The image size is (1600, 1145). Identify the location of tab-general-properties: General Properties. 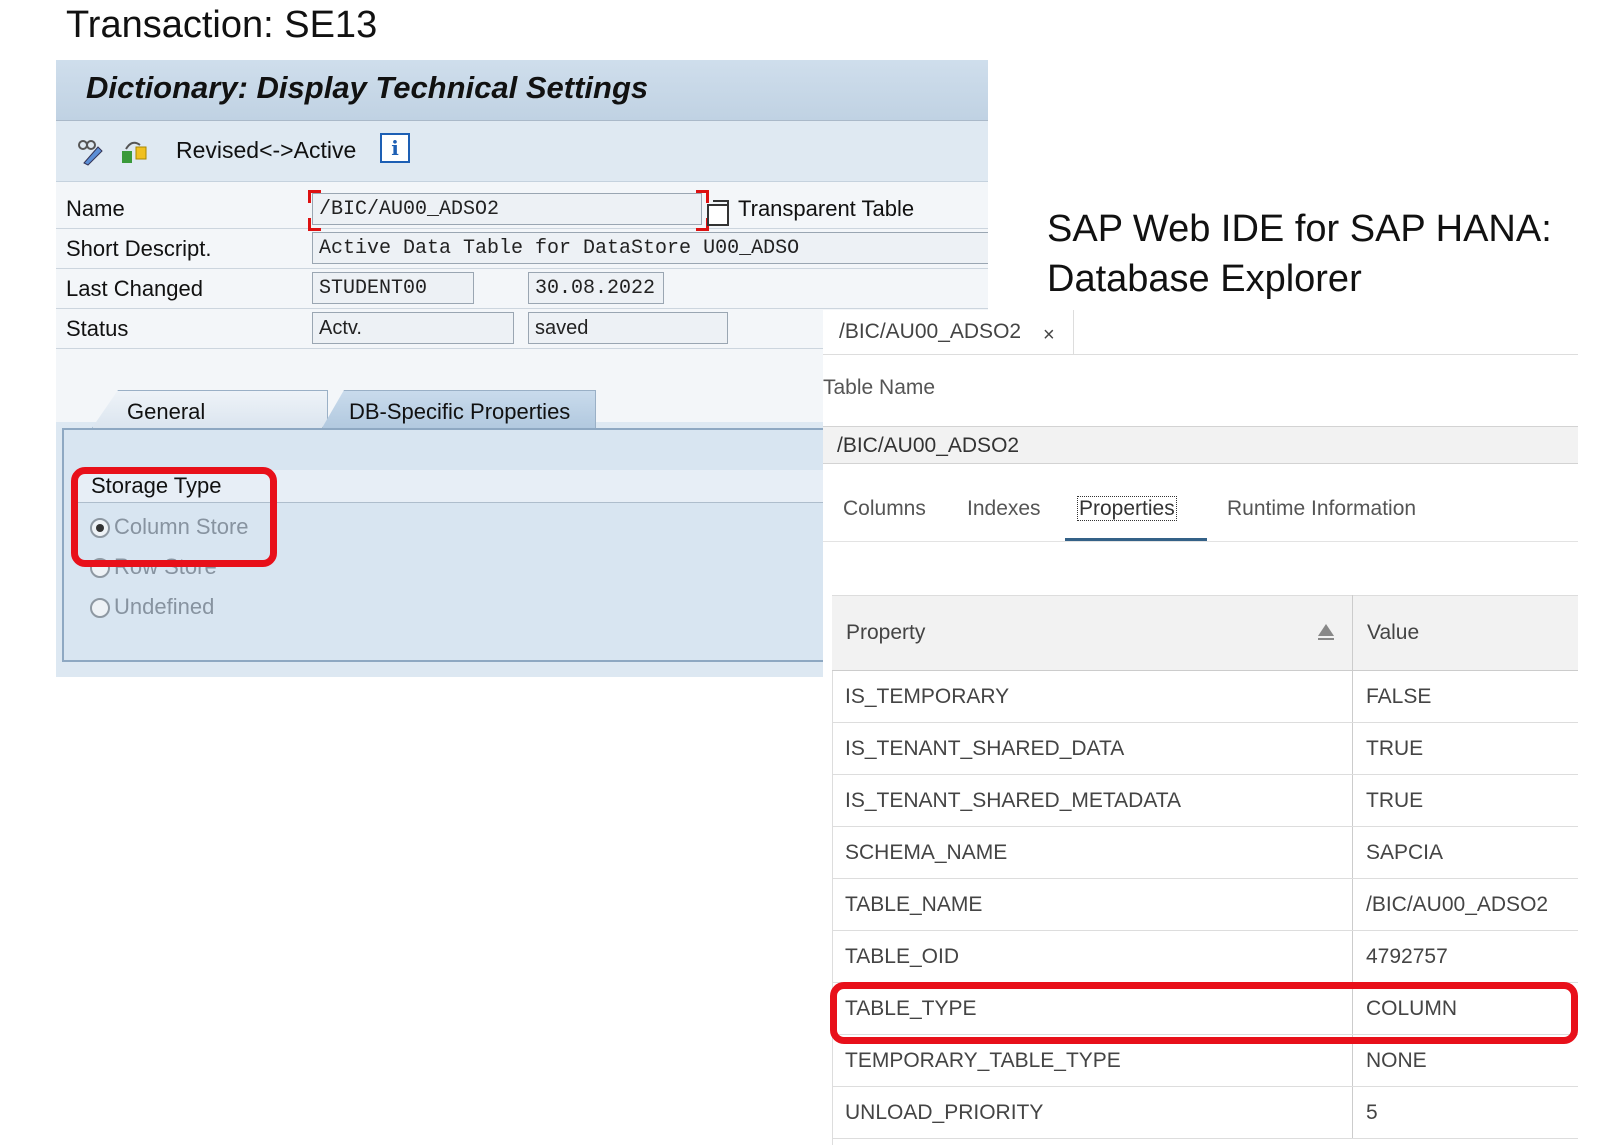
(210, 409).